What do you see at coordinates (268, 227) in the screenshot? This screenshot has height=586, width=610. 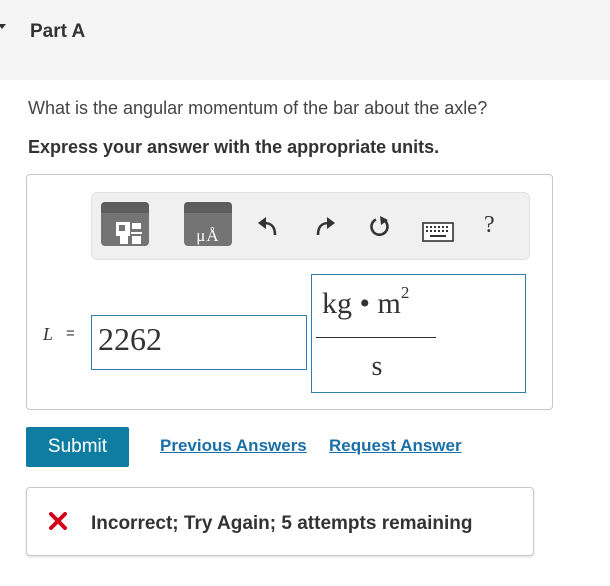 I see `undo-icon` at bounding box center [268, 227].